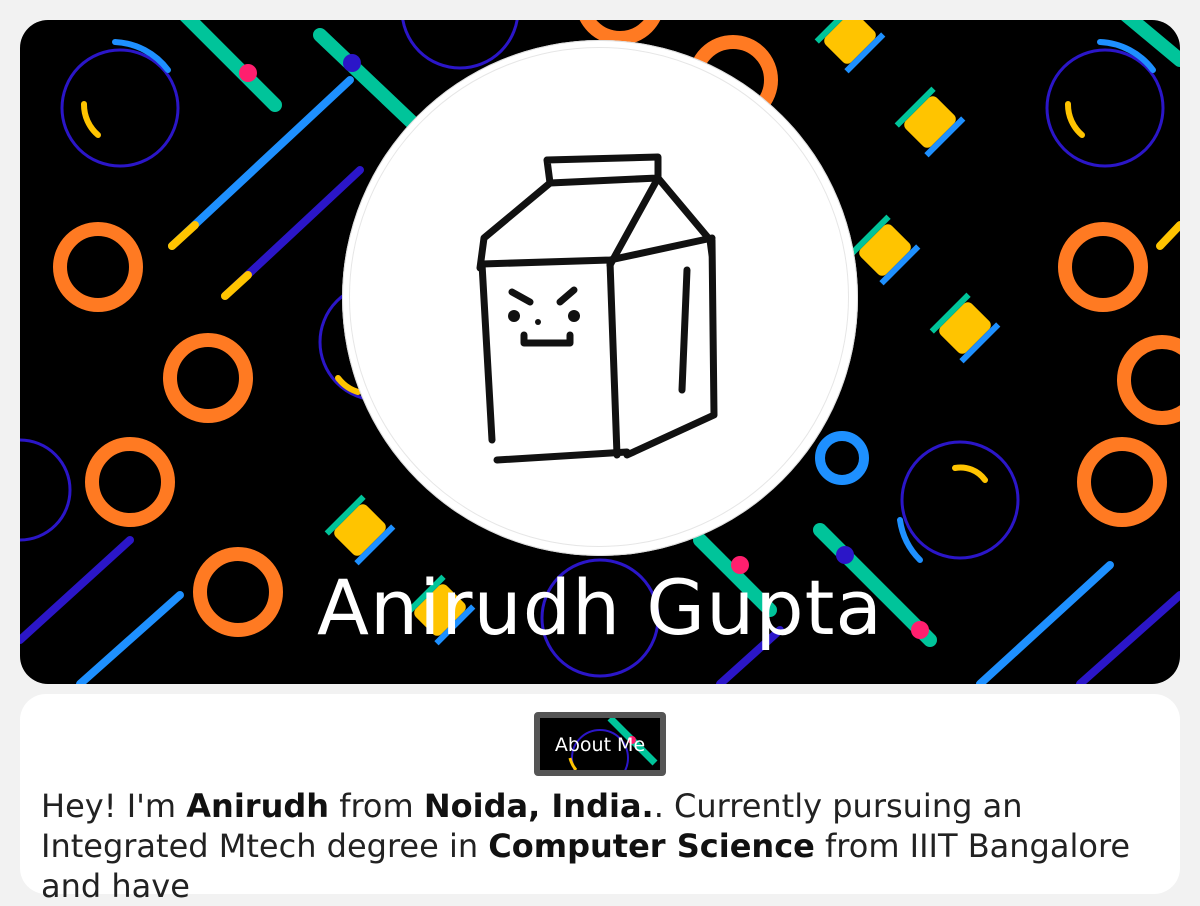  What do you see at coordinates (651, 846) in the screenshot?
I see `intro-field: Computer Science` at bounding box center [651, 846].